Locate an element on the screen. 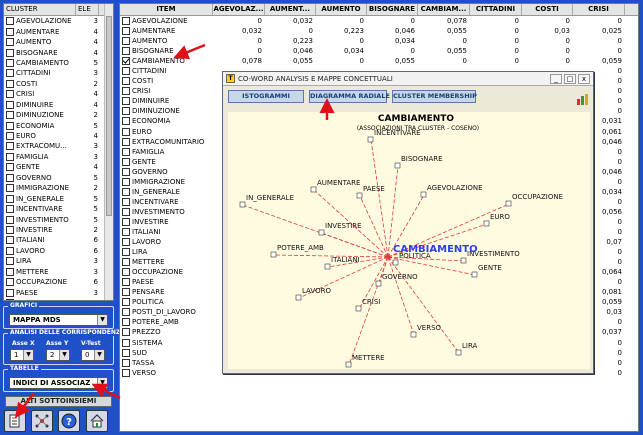  arrow-to-tabelle-select is located at coordinates (106, 391).